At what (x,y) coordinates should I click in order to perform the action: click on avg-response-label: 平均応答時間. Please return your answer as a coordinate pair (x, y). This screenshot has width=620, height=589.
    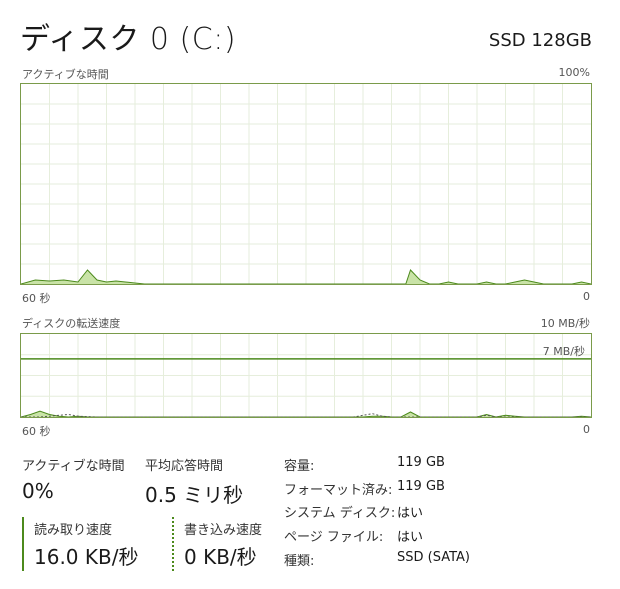
    Looking at the image, I should click on (184, 466).